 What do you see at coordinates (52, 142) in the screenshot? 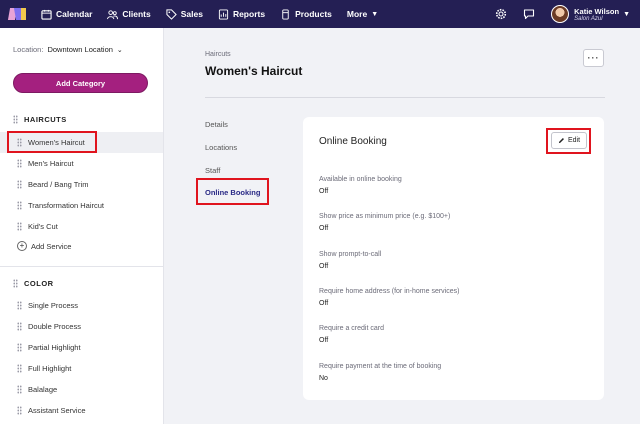
I see `highlight-box-womens-haircut` at bounding box center [52, 142].